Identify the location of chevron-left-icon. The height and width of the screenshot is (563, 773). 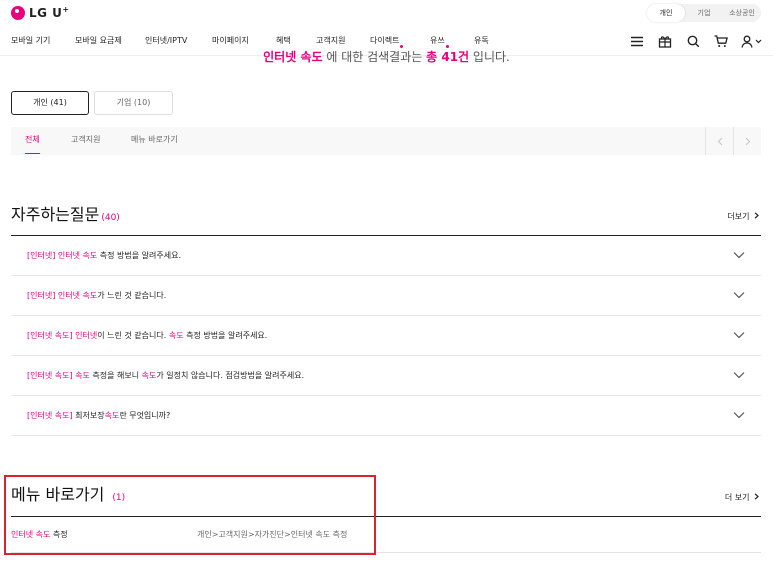
(719, 141).